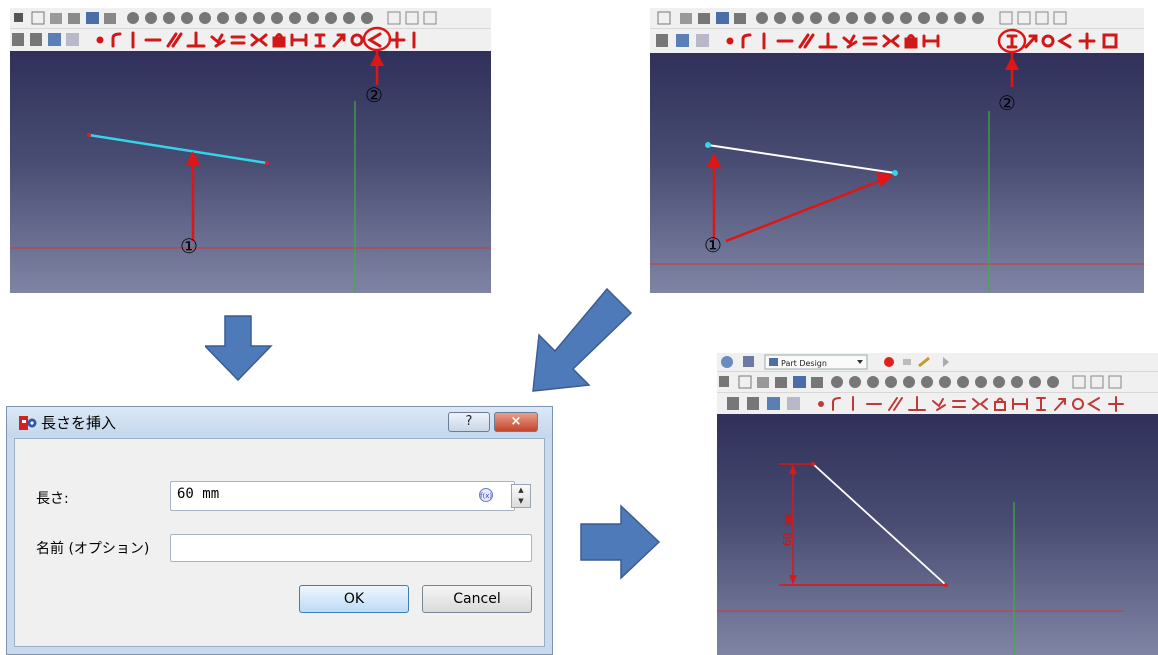  What do you see at coordinates (477, 599) in the screenshot?
I see `cancel-button: Cancel` at bounding box center [477, 599].